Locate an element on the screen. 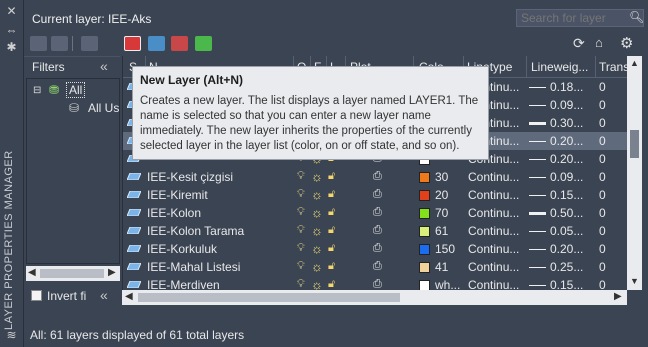 Image resolution: width=648 pixels, height=347 pixels. scroll-down-icon: ▼ is located at coordinates (634, 281).